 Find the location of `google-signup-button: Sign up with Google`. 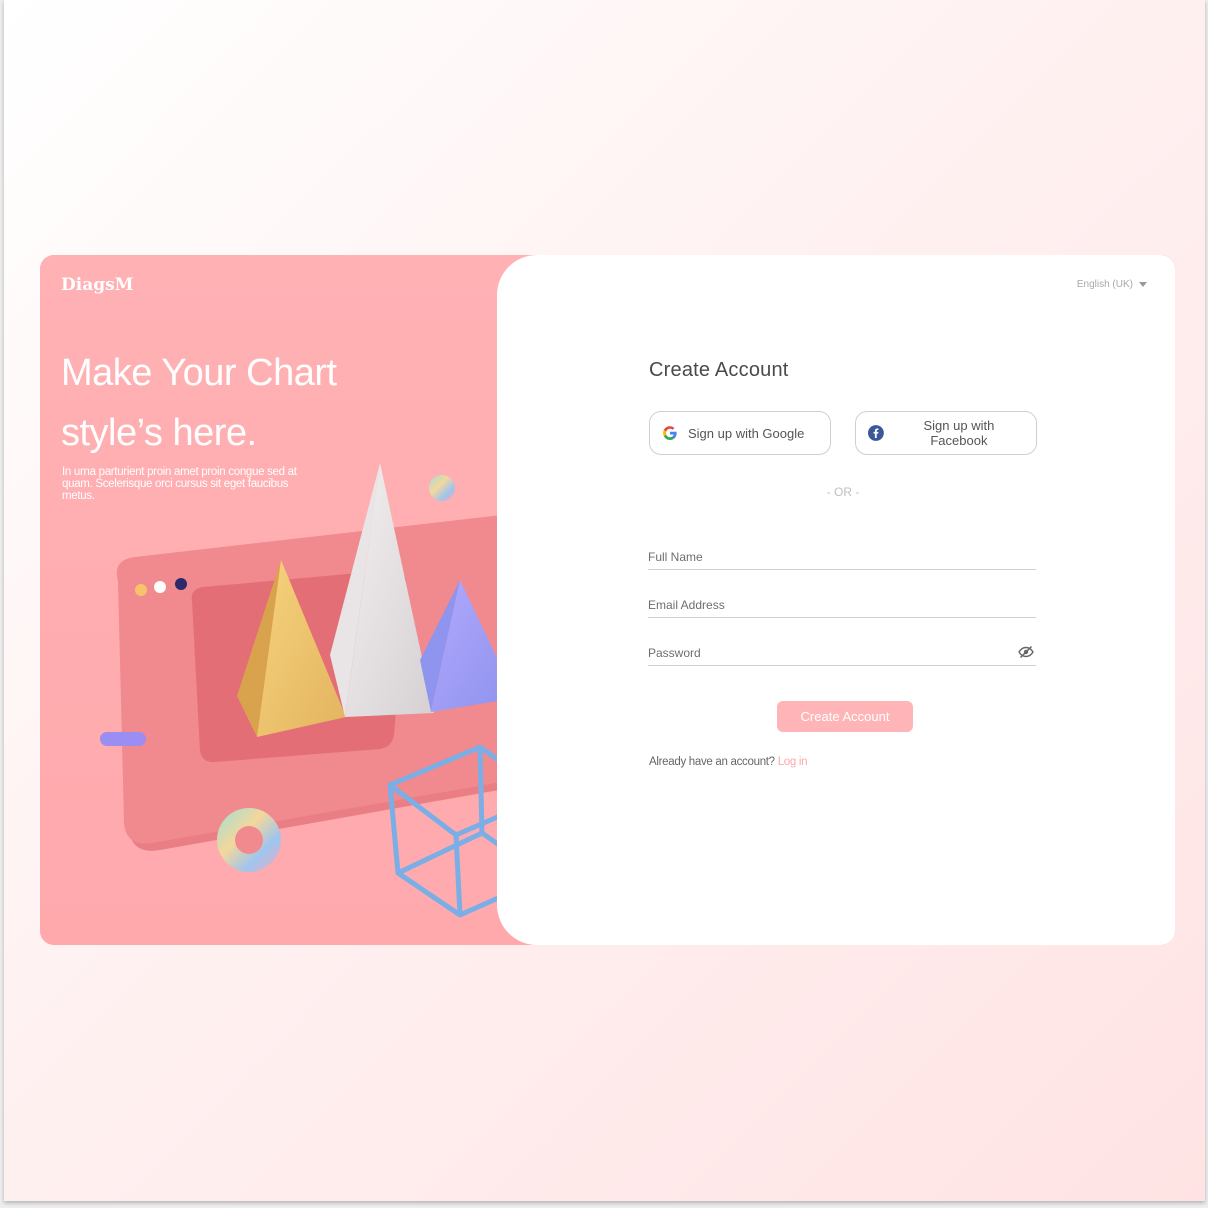

google-signup-button: Sign up with Google is located at coordinates (740, 433).